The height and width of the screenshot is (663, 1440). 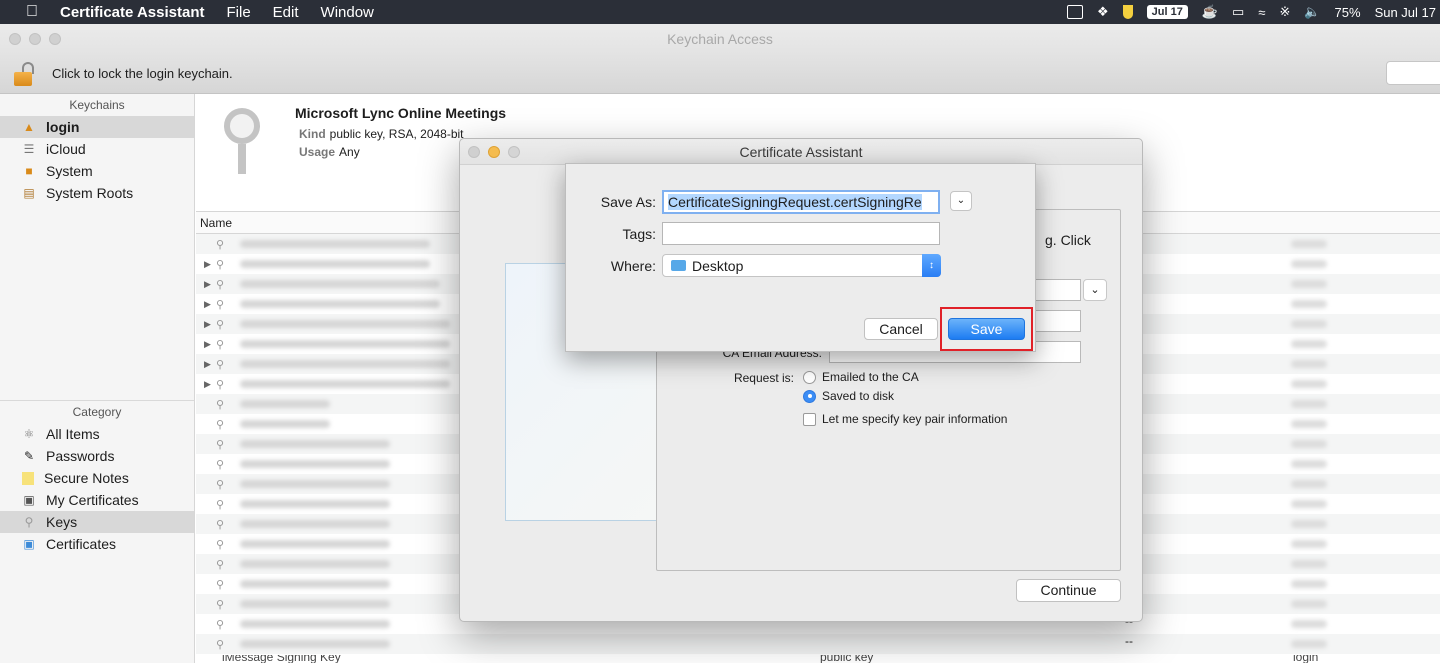 I want to click on sidebar-item-my-certificates: ▣ My Certificates, so click(x=97, y=500).